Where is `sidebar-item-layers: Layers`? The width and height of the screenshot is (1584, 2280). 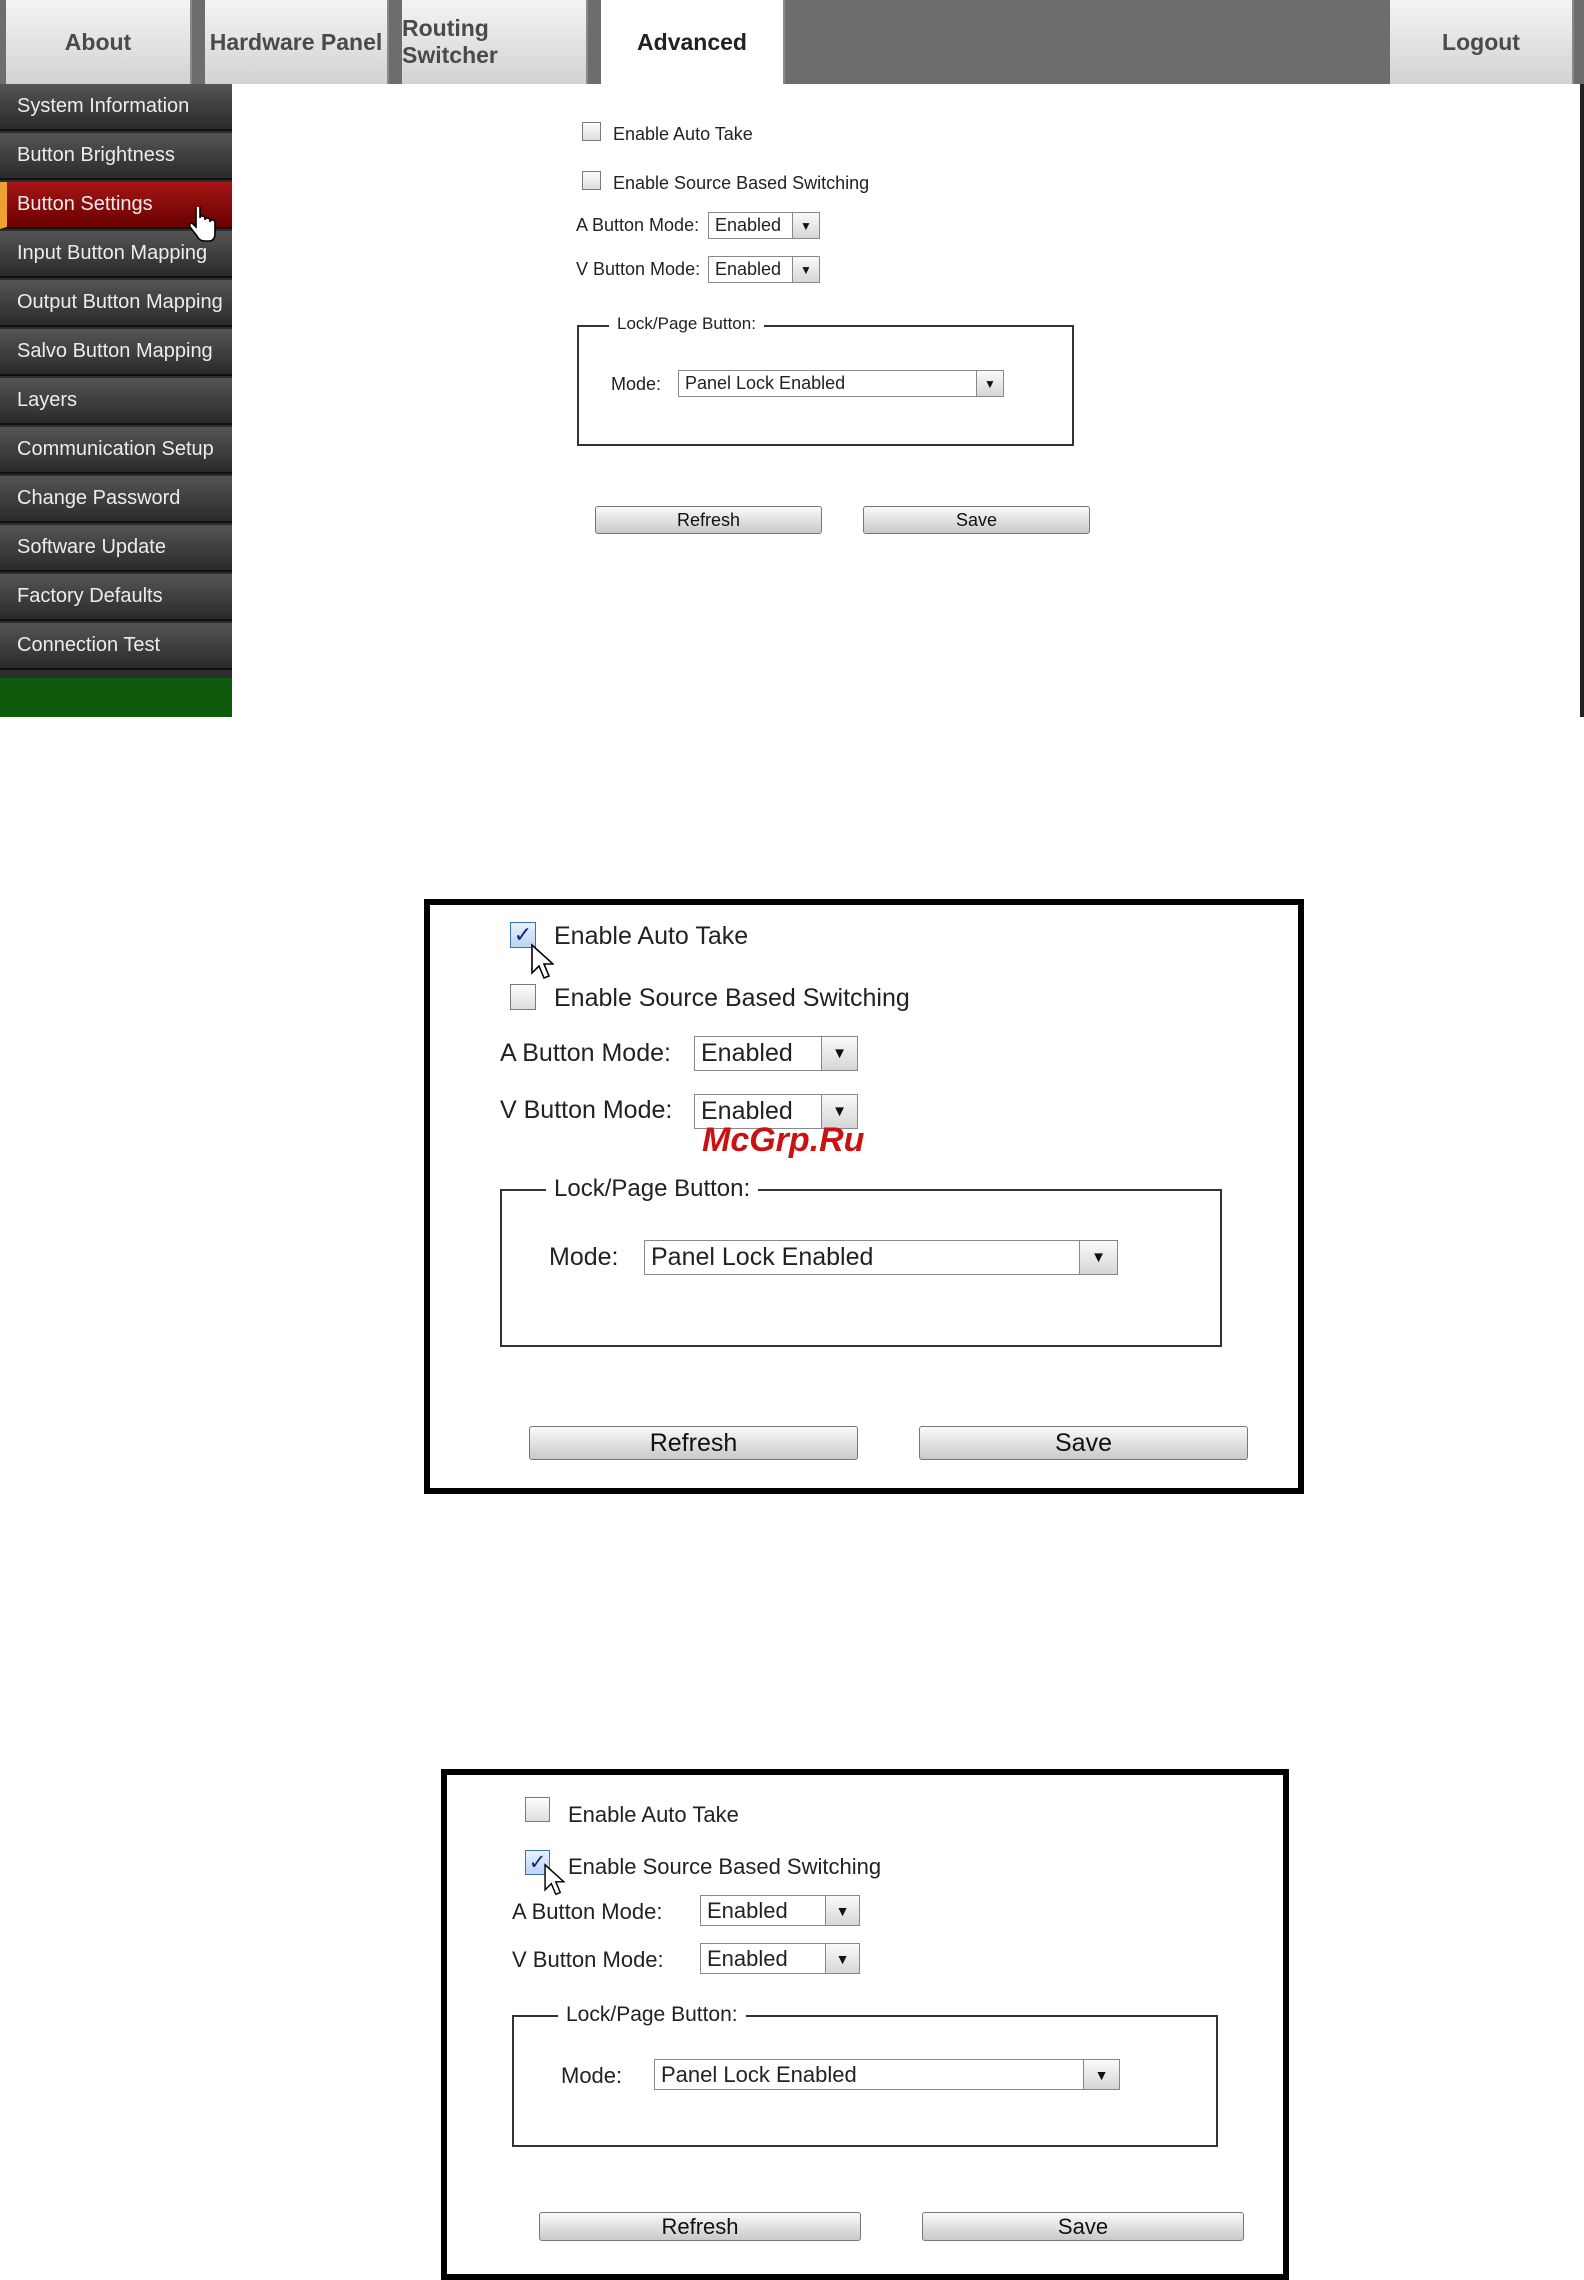
sidebar-item-layers: Layers is located at coordinates (116, 401).